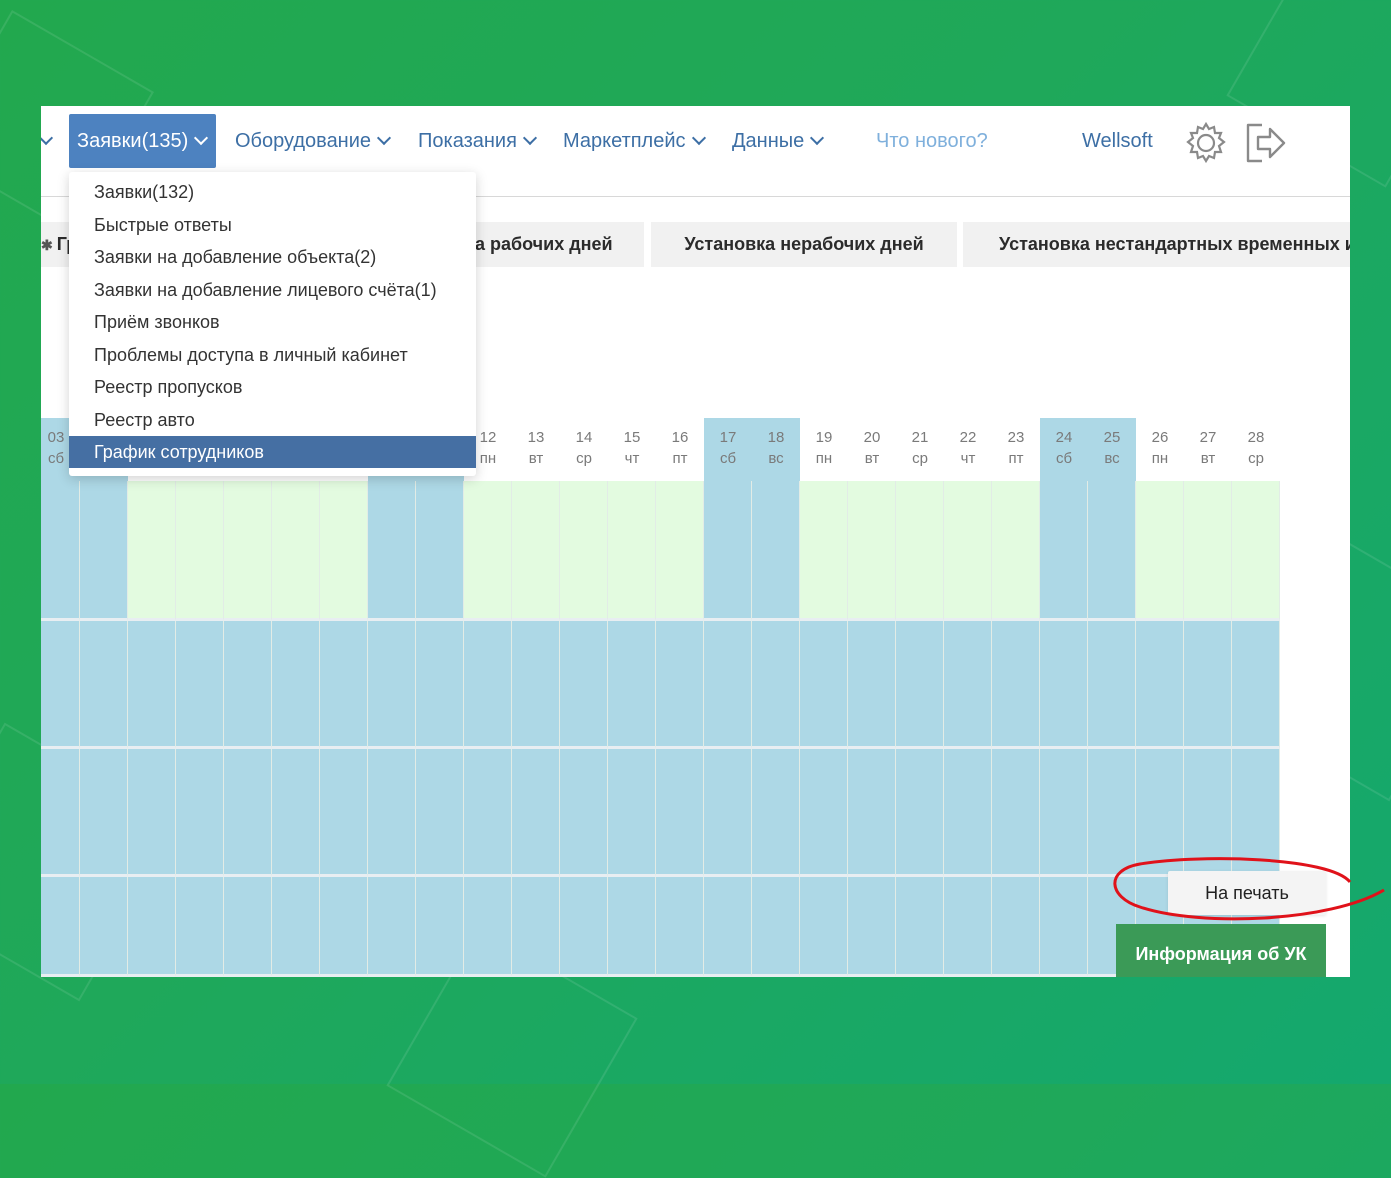 The width and height of the screenshot is (1391, 1178). I want to click on nav-item-marketplace: Маркетплейс, so click(634, 141).